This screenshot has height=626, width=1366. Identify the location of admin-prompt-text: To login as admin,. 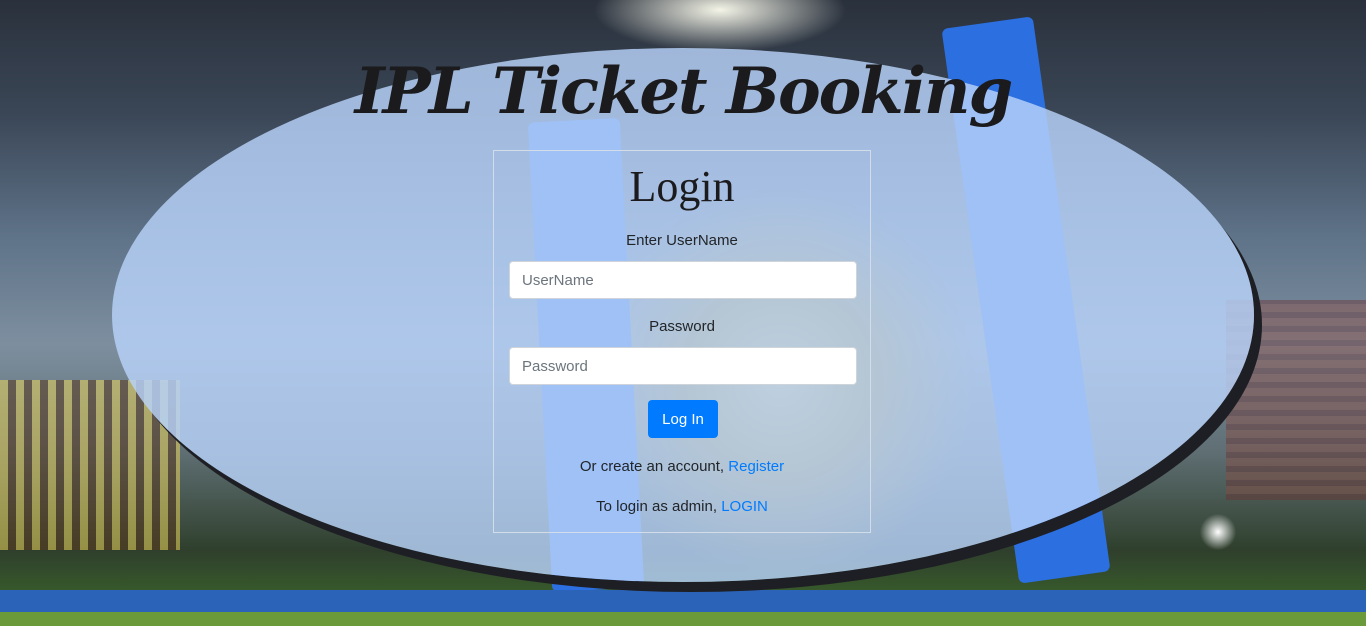
(657, 506).